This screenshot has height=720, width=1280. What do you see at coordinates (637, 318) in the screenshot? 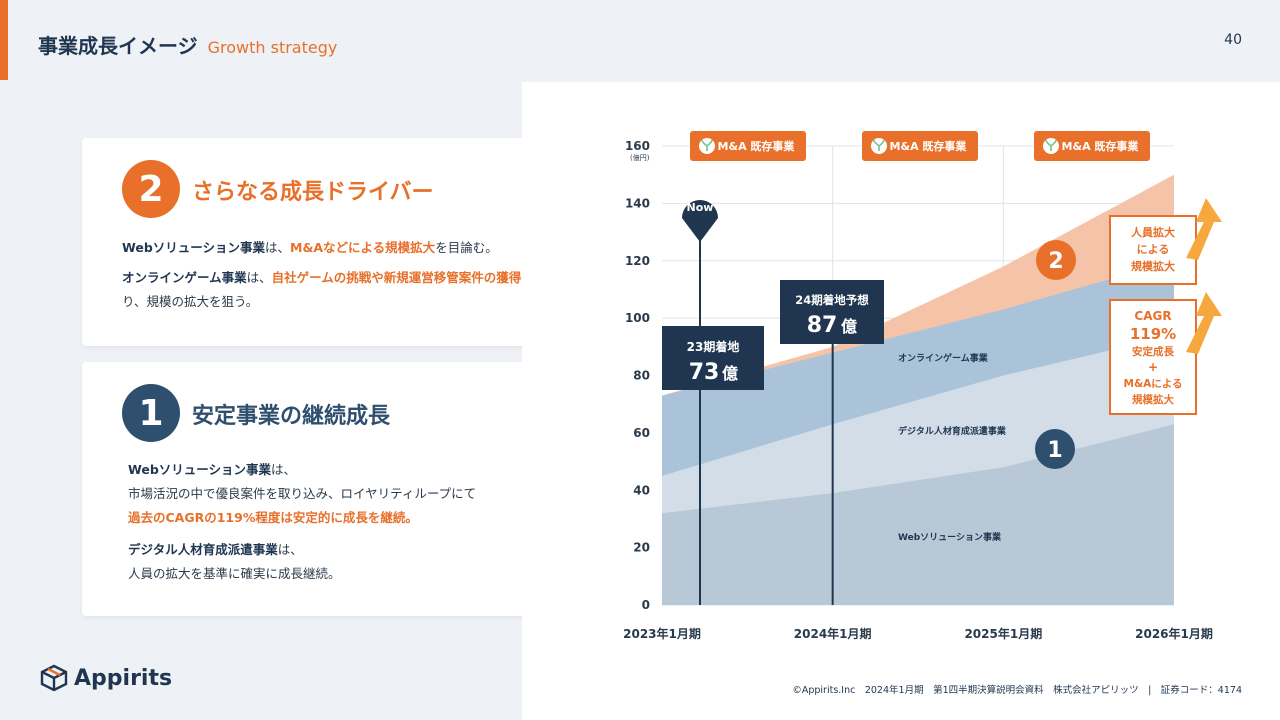
I see `y-tick-label: 100` at bounding box center [637, 318].